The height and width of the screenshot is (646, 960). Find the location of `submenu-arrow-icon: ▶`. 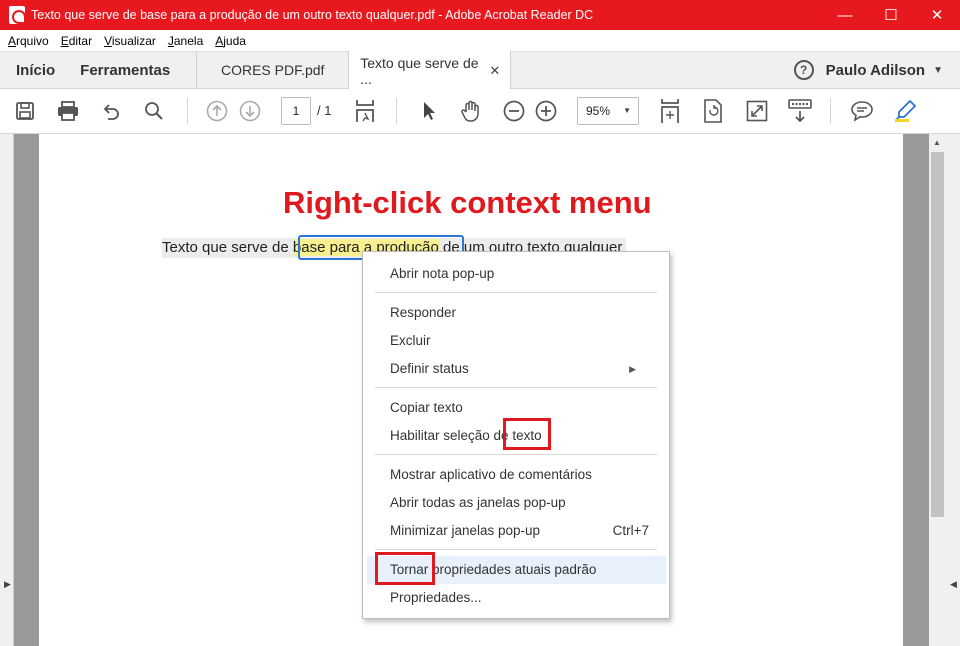

submenu-arrow-icon: ▶ is located at coordinates (632, 369).